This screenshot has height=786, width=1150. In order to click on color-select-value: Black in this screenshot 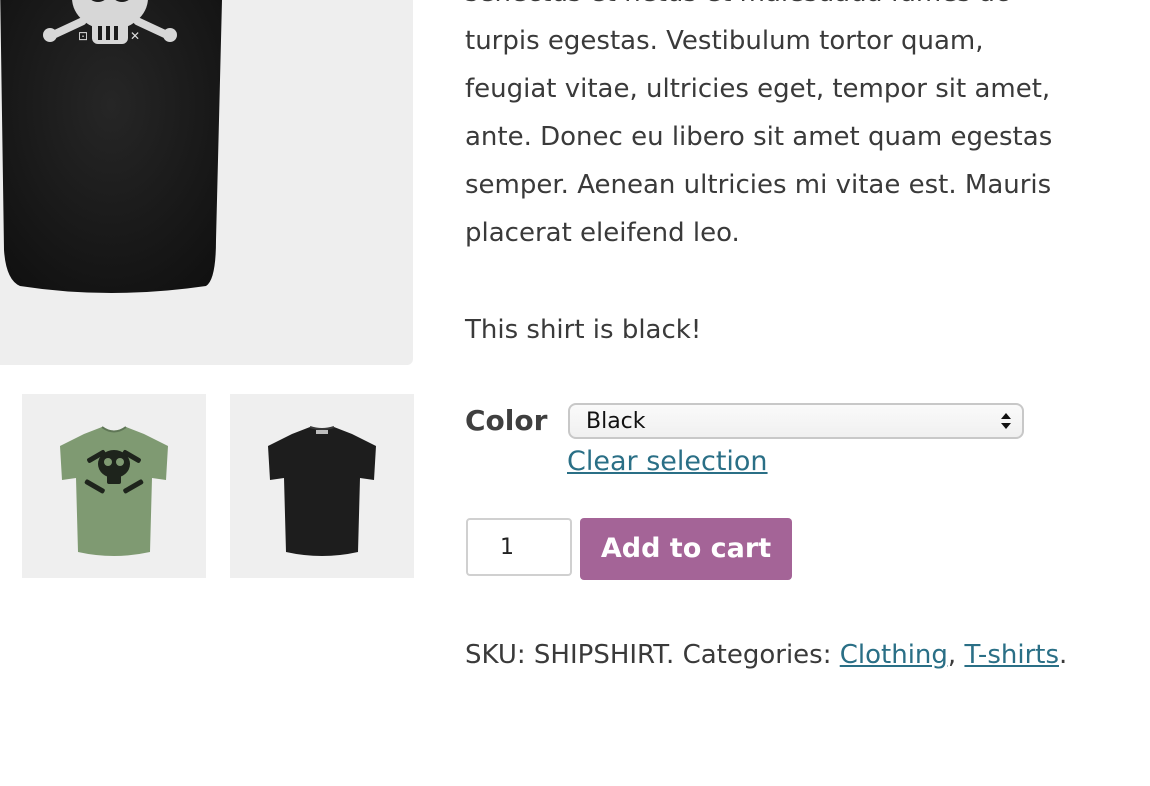, I will do `click(616, 421)`.